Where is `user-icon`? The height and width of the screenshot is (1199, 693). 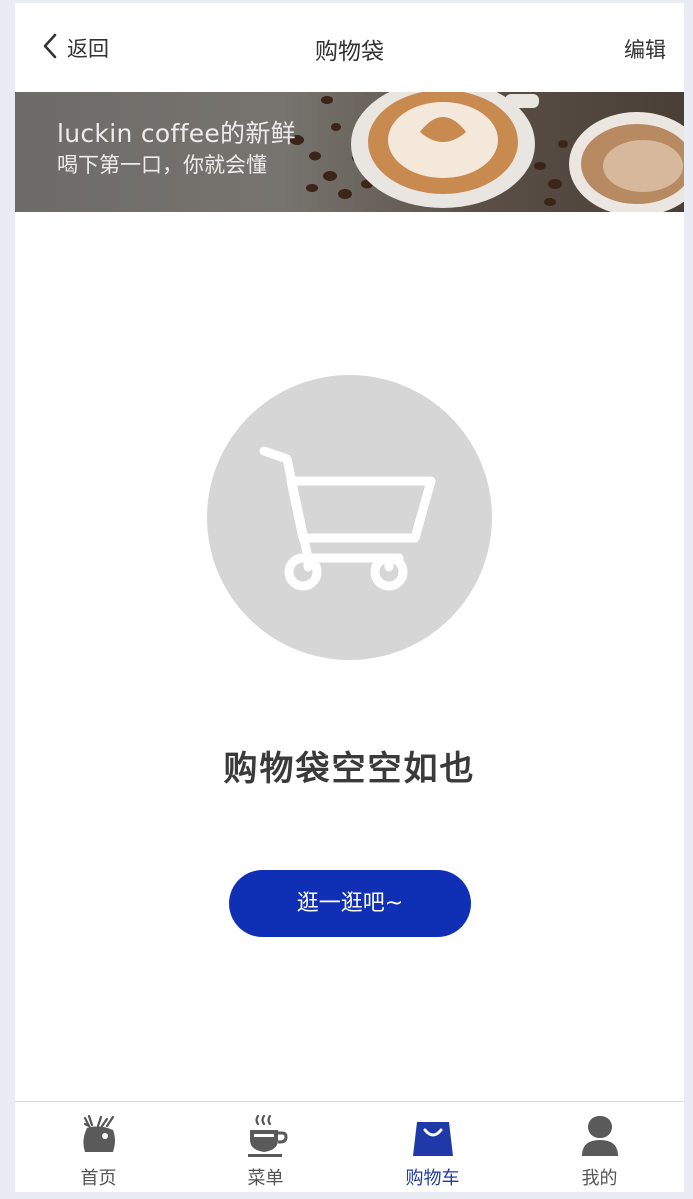
user-icon is located at coordinates (600, 1136).